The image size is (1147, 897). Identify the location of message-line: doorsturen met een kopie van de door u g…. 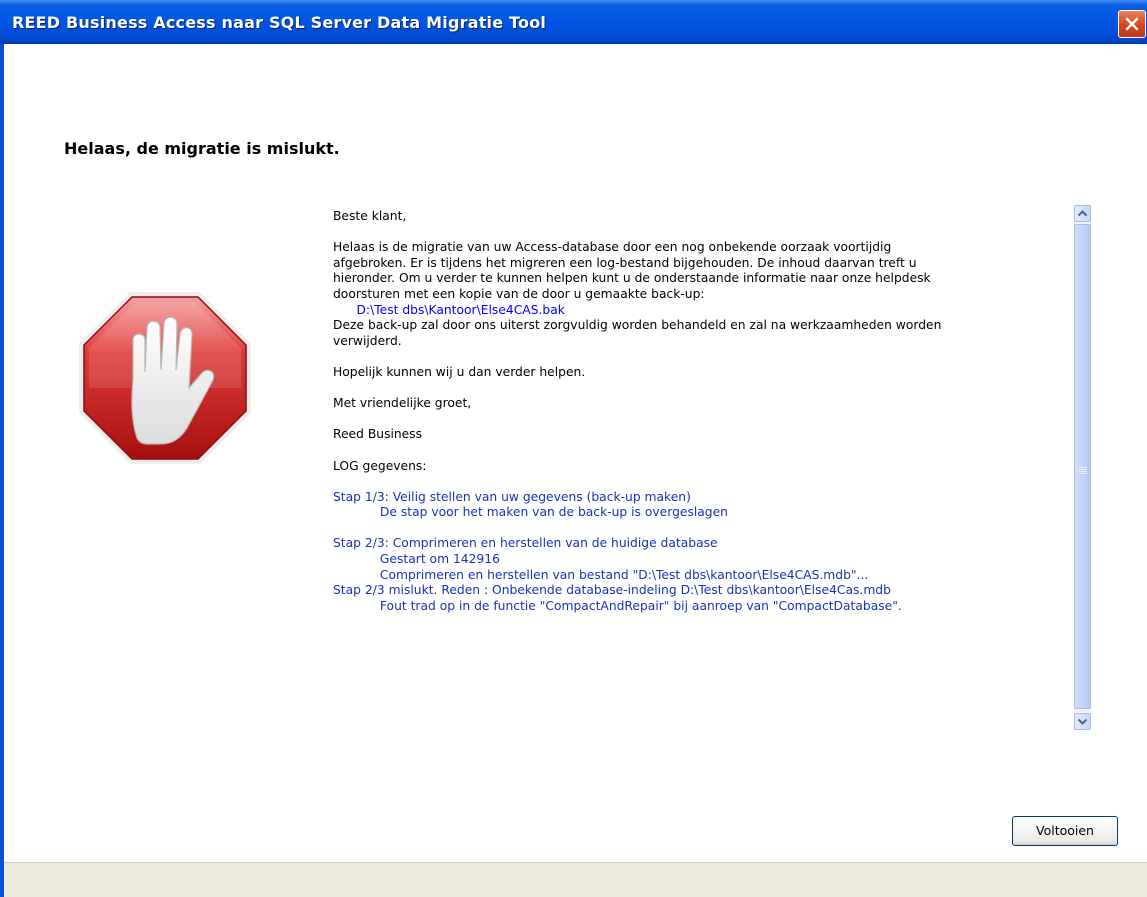
(519, 293).